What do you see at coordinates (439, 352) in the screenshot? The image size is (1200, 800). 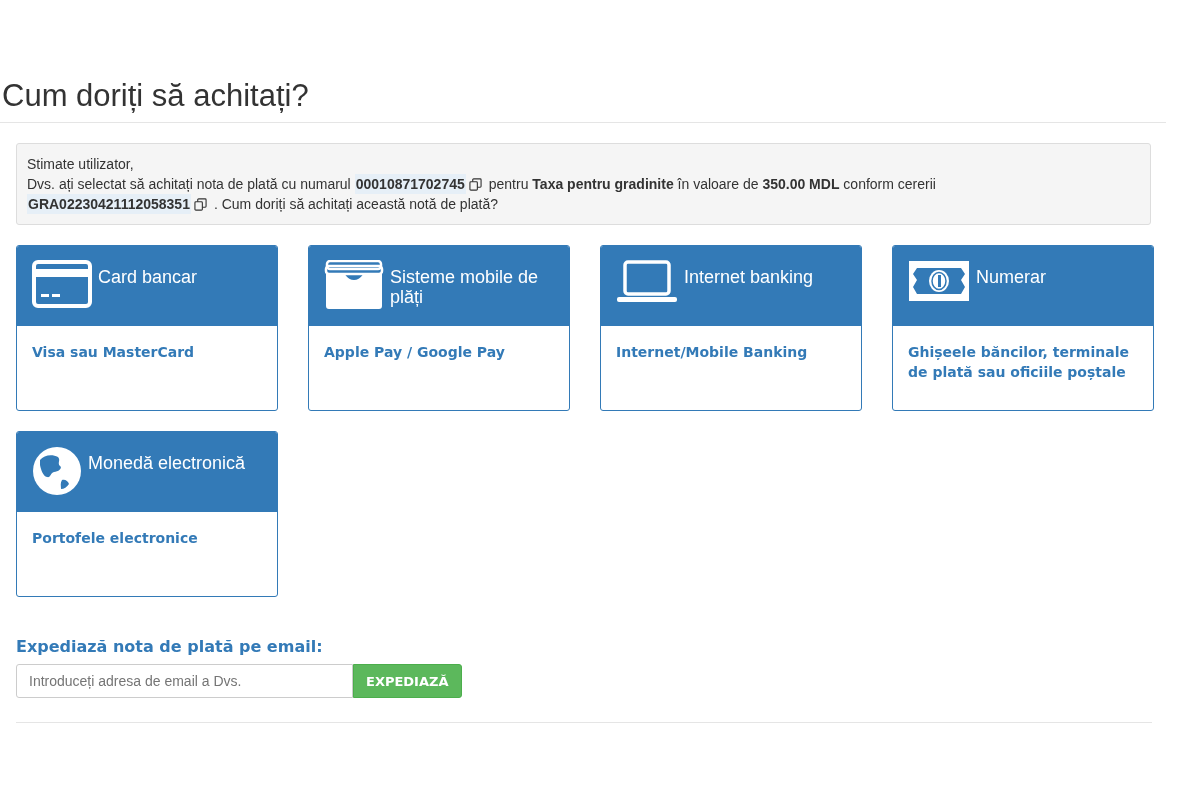 I see `method-description: Apple Pay / Google Pay` at bounding box center [439, 352].